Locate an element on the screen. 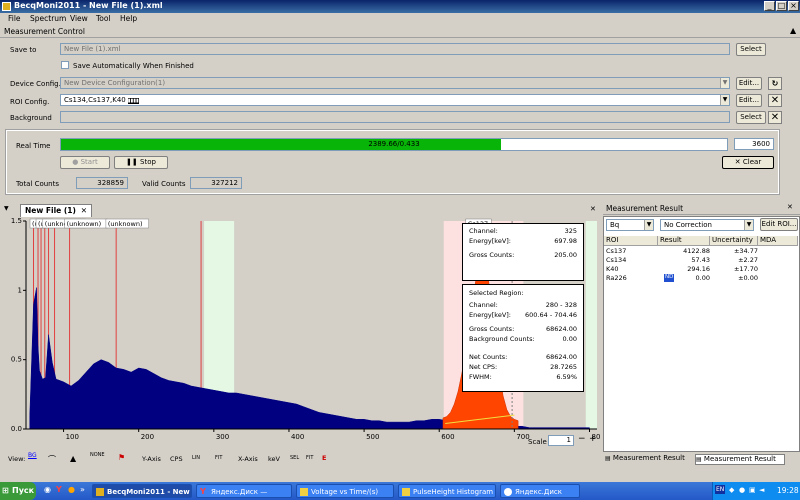 The height and width of the screenshot is (500, 800). energy-toggle: E is located at coordinates (324, 458).